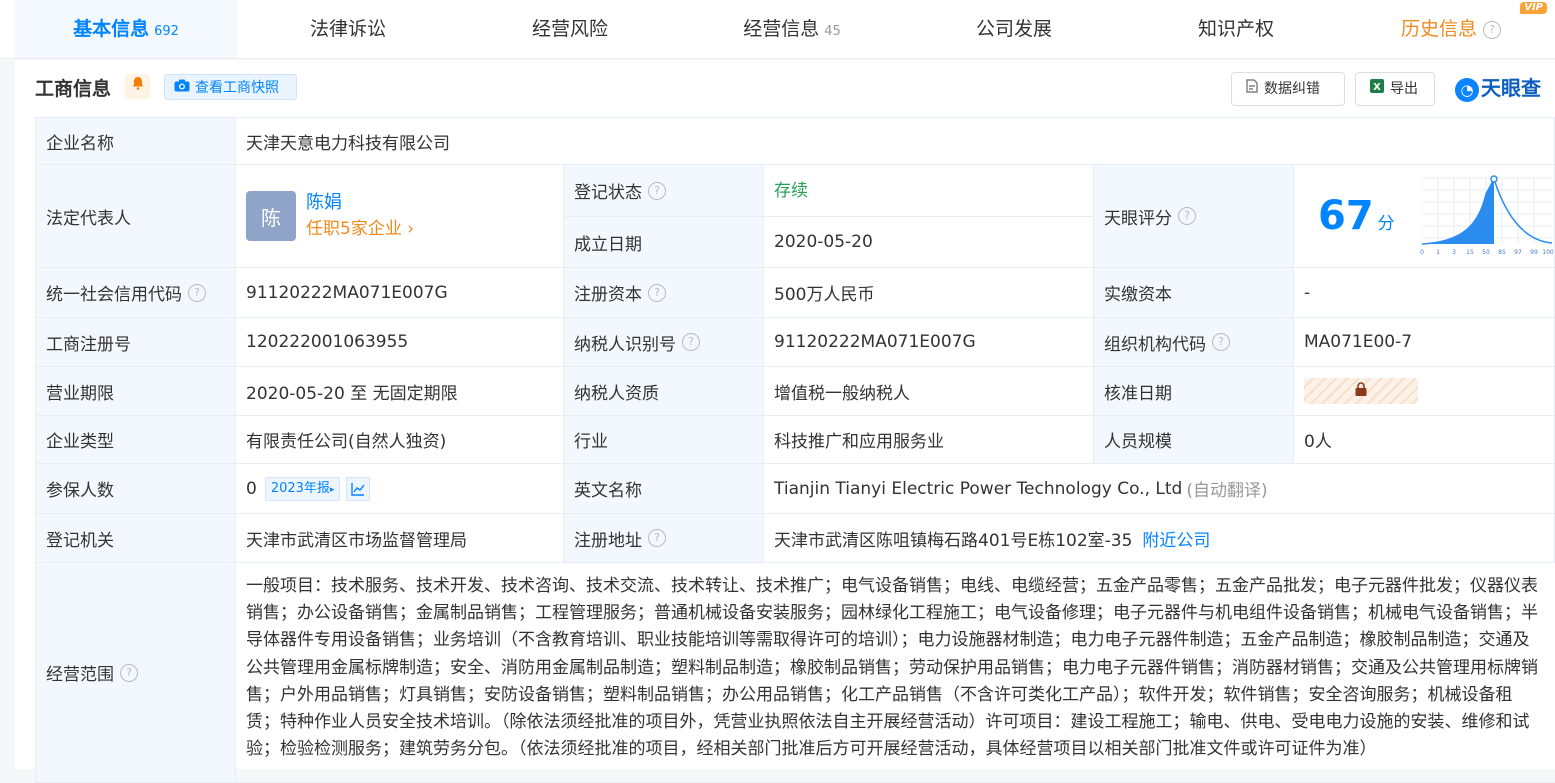 This screenshot has width=1555, height=783. Describe the element at coordinates (332, 489) in the screenshot. I see `triangle-right-icon: ▸` at that location.